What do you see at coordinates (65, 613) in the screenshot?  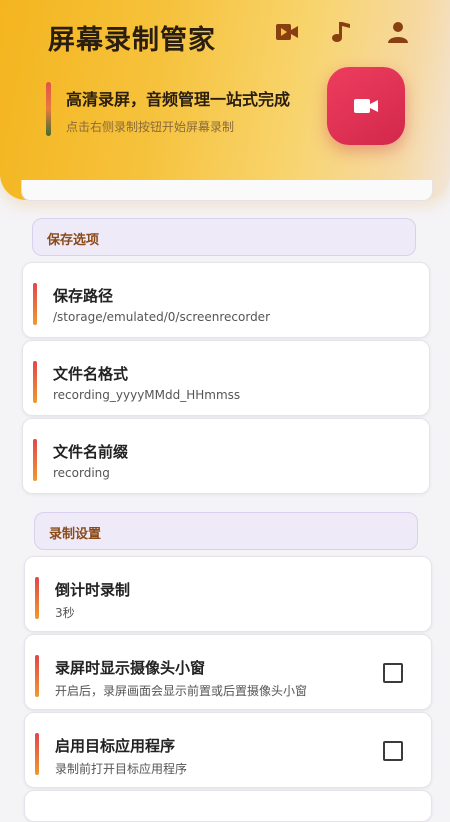 I see `setting-value: 3秒` at bounding box center [65, 613].